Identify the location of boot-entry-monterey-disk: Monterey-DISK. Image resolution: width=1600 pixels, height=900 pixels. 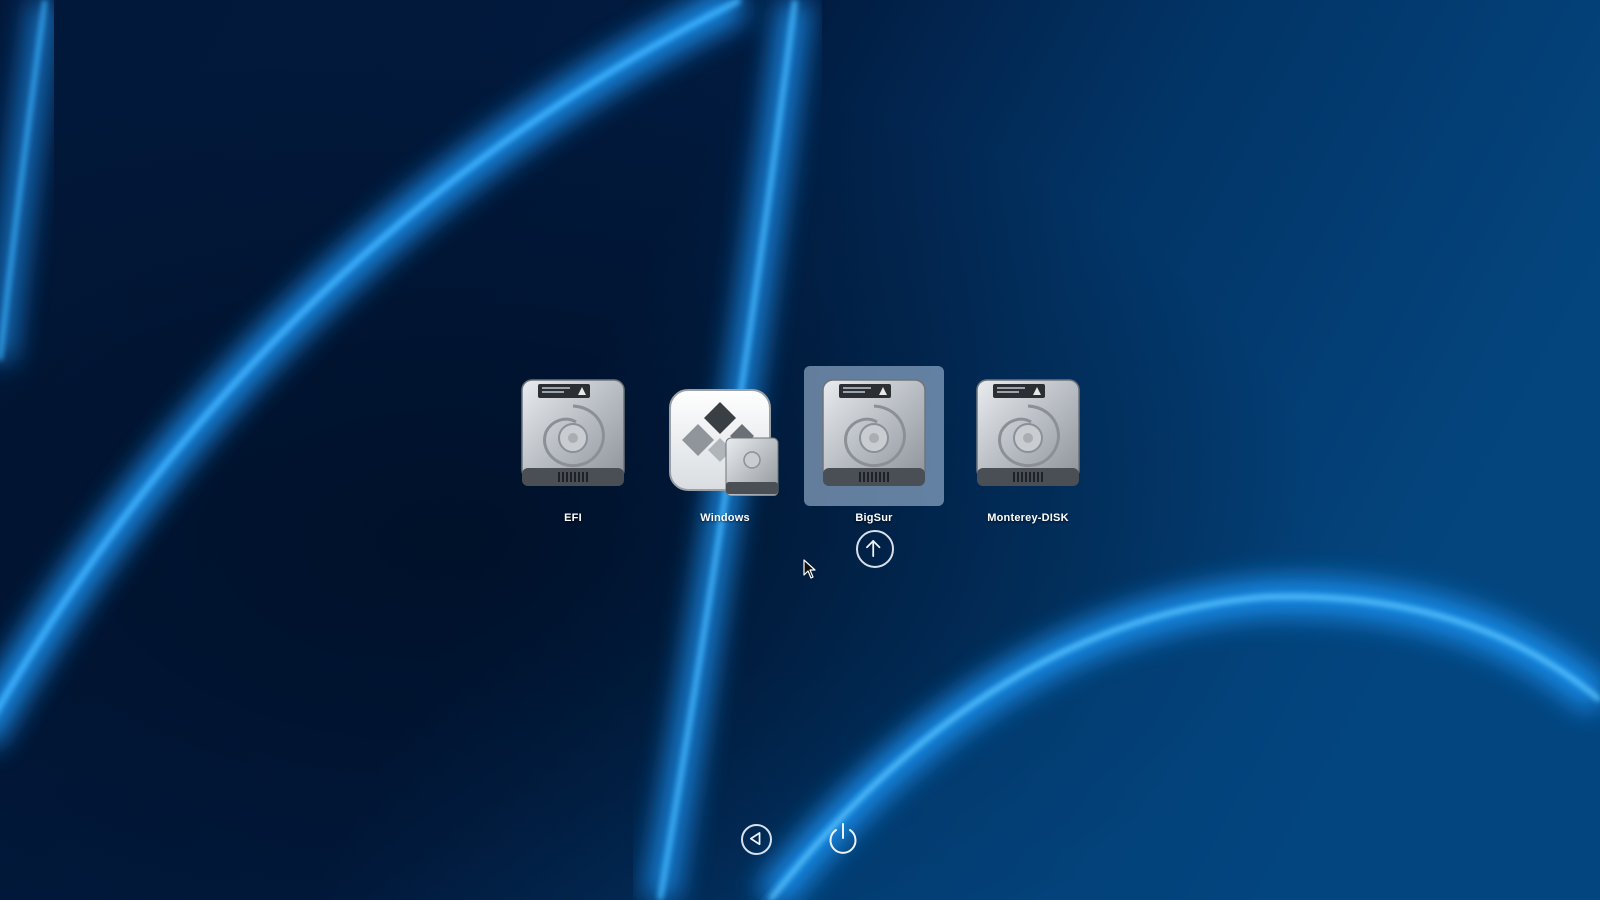
(1028, 445).